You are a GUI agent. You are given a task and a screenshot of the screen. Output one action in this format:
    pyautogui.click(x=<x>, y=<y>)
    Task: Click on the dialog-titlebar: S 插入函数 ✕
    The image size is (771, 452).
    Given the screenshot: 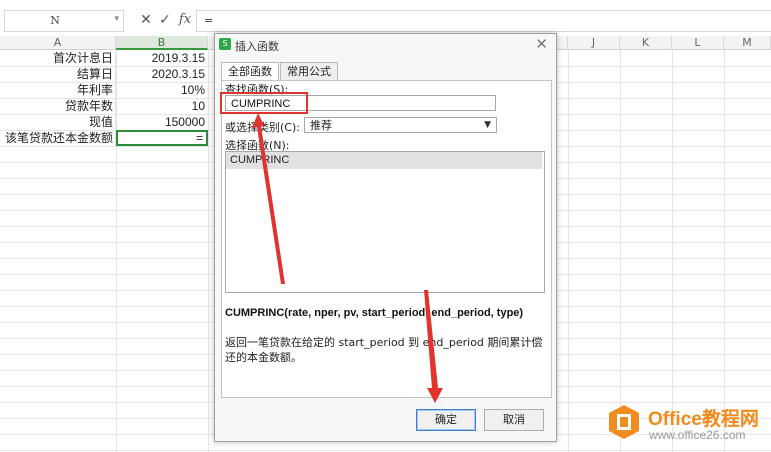 What is the action you would take?
    pyautogui.click(x=385, y=45)
    